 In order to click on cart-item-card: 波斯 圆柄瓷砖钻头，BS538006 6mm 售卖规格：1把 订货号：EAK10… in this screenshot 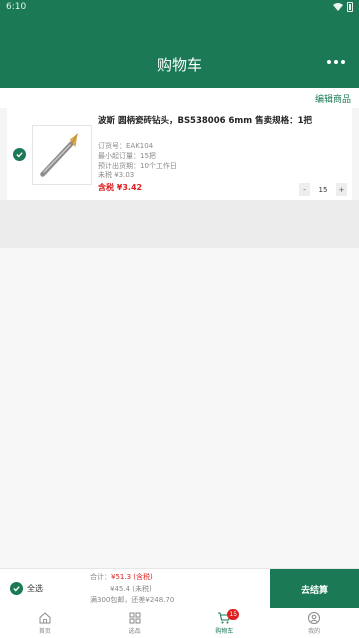, I will do `click(179, 154)`.